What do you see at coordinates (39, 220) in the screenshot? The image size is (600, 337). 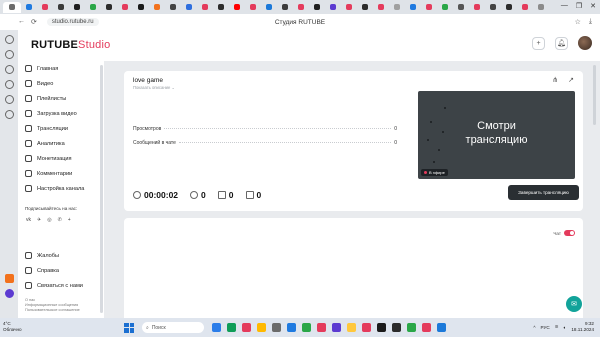 I see `social-link-icon: ✈` at bounding box center [39, 220].